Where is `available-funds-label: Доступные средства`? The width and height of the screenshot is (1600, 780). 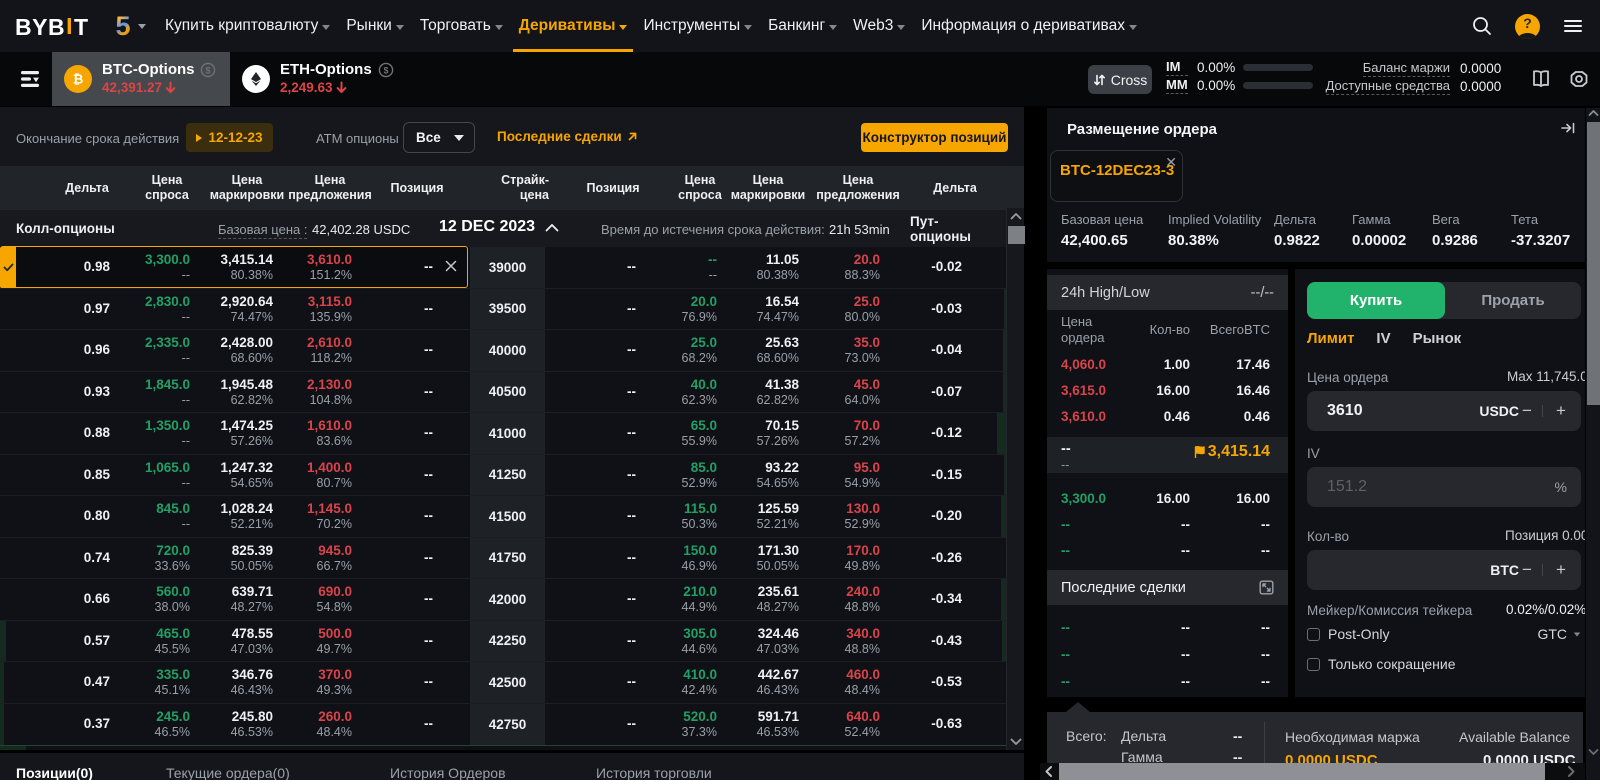
available-funds-label: Доступные средства is located at coordinates (1387, 86).